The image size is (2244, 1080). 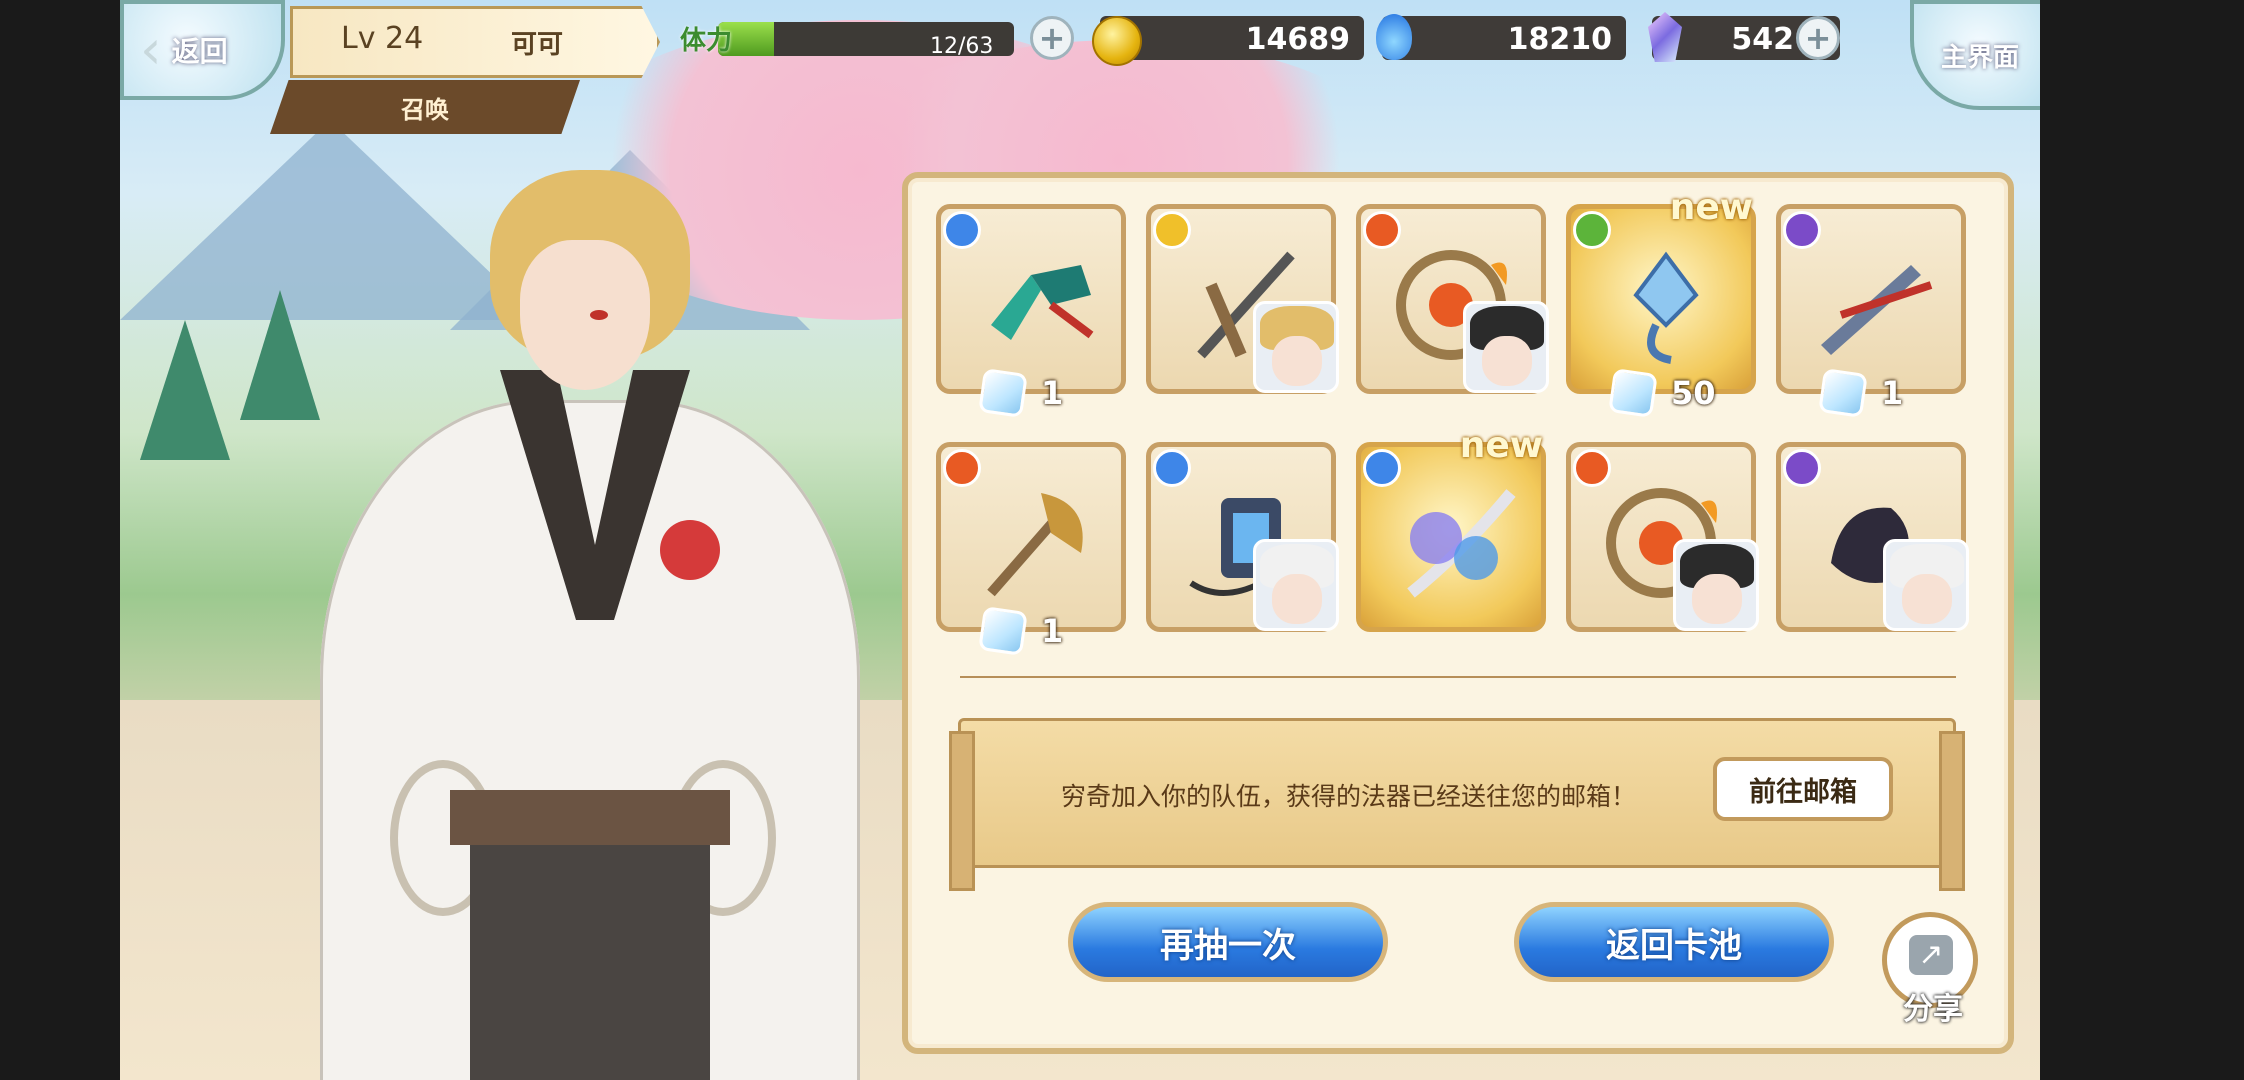 What do you see at coordinates (185, 390) in the screenshot?
I see `pine-tree` at bounding box center [185, 390].